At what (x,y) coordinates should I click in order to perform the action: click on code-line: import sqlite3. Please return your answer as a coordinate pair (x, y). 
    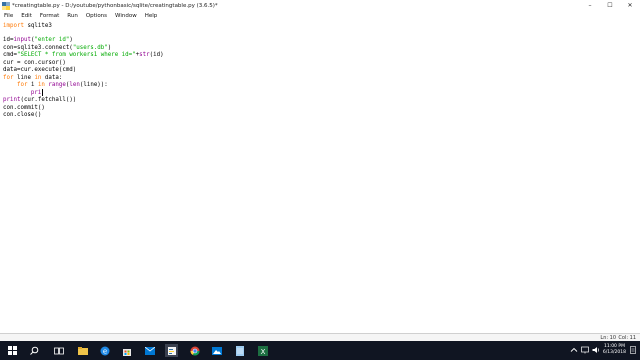
    Looking at the image, I should click on (27, 26).